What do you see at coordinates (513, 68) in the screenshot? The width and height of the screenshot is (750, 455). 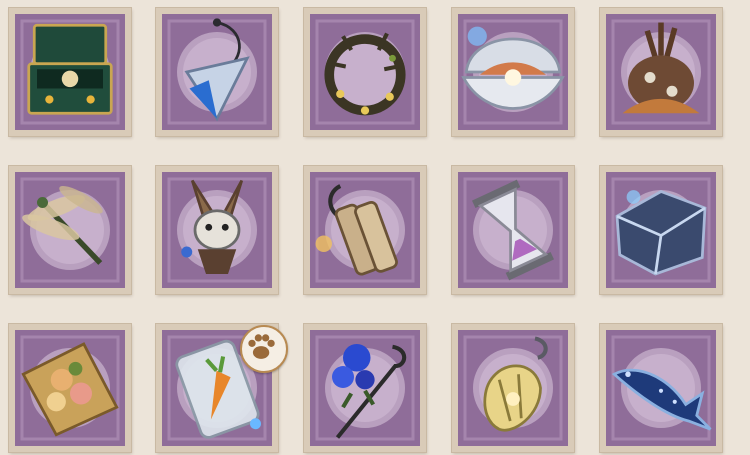 I see `pearl-clam-shell-icon` at bounding box center [513, 68].